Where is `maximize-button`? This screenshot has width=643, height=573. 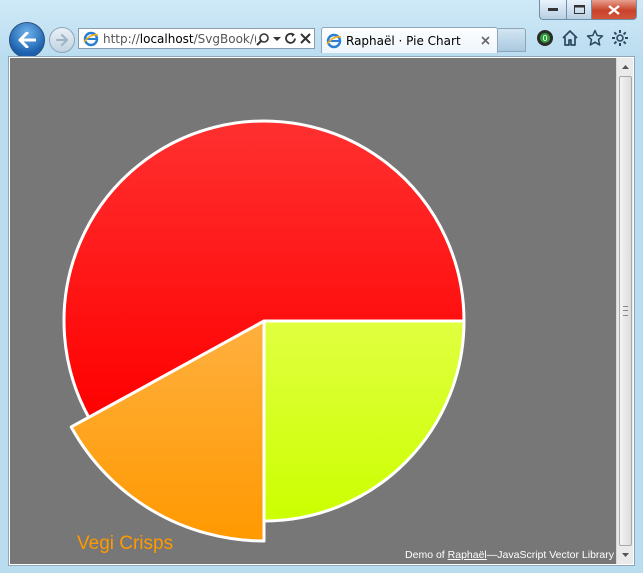 maximize-button is located at coordinates (579, 10).